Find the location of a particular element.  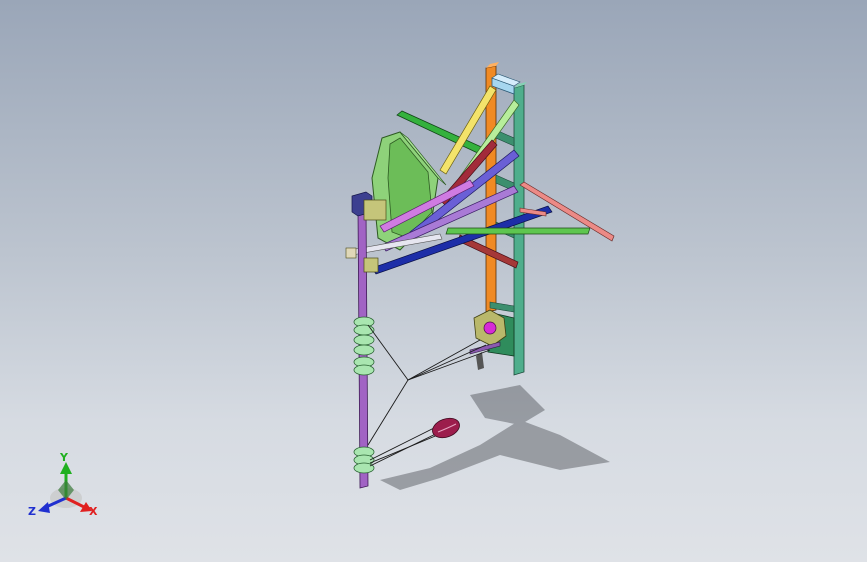

x-axis-label: X is located at coordinates (93, 511).